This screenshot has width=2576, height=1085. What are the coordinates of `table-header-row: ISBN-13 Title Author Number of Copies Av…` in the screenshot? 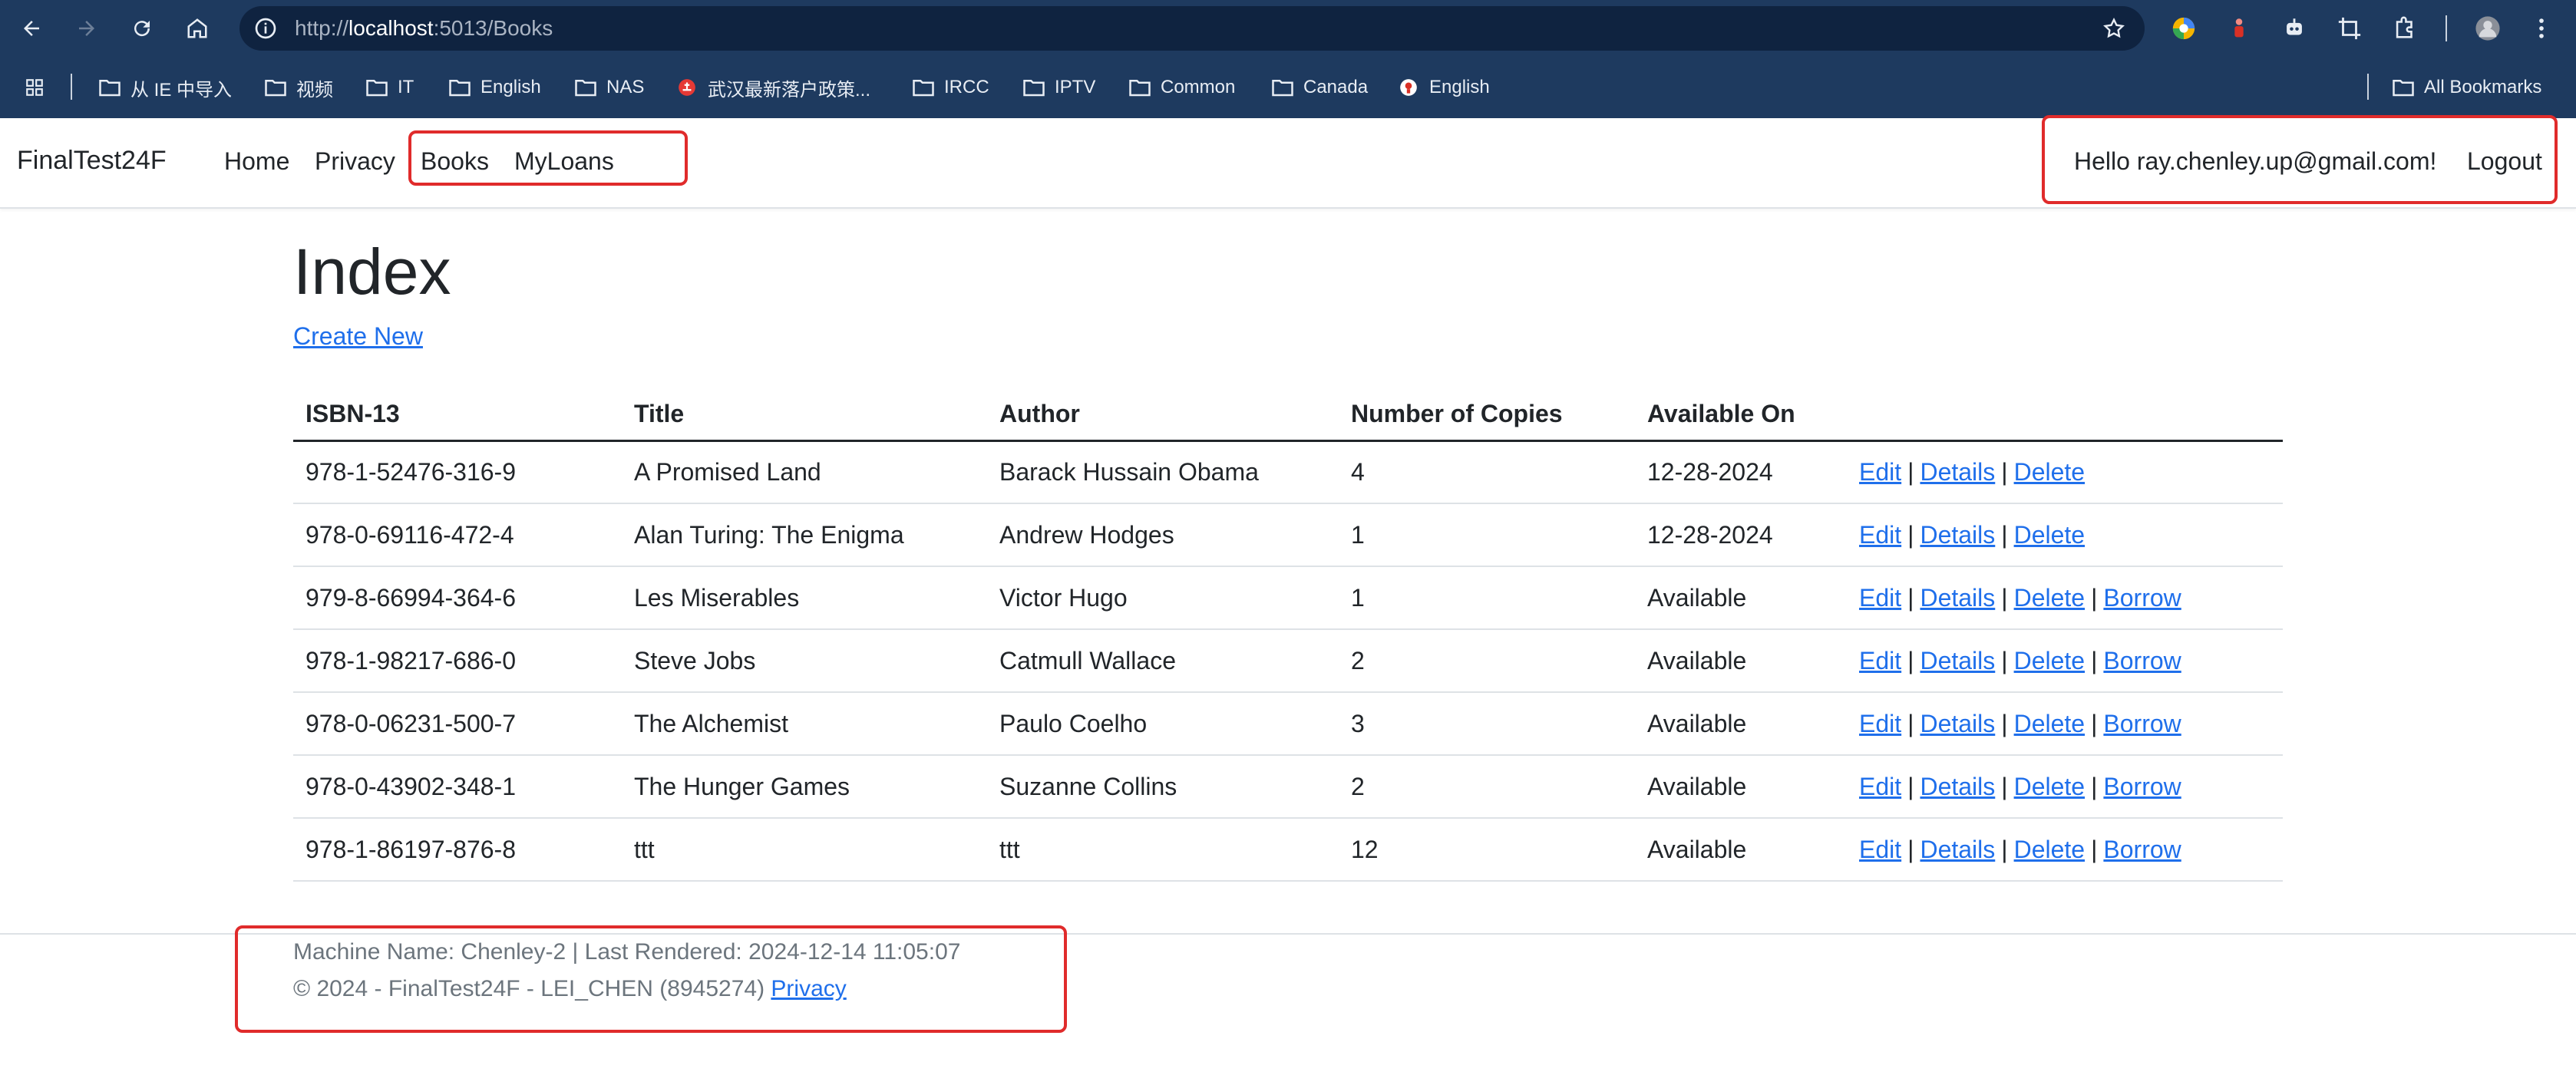 It's located at (1288, 415).